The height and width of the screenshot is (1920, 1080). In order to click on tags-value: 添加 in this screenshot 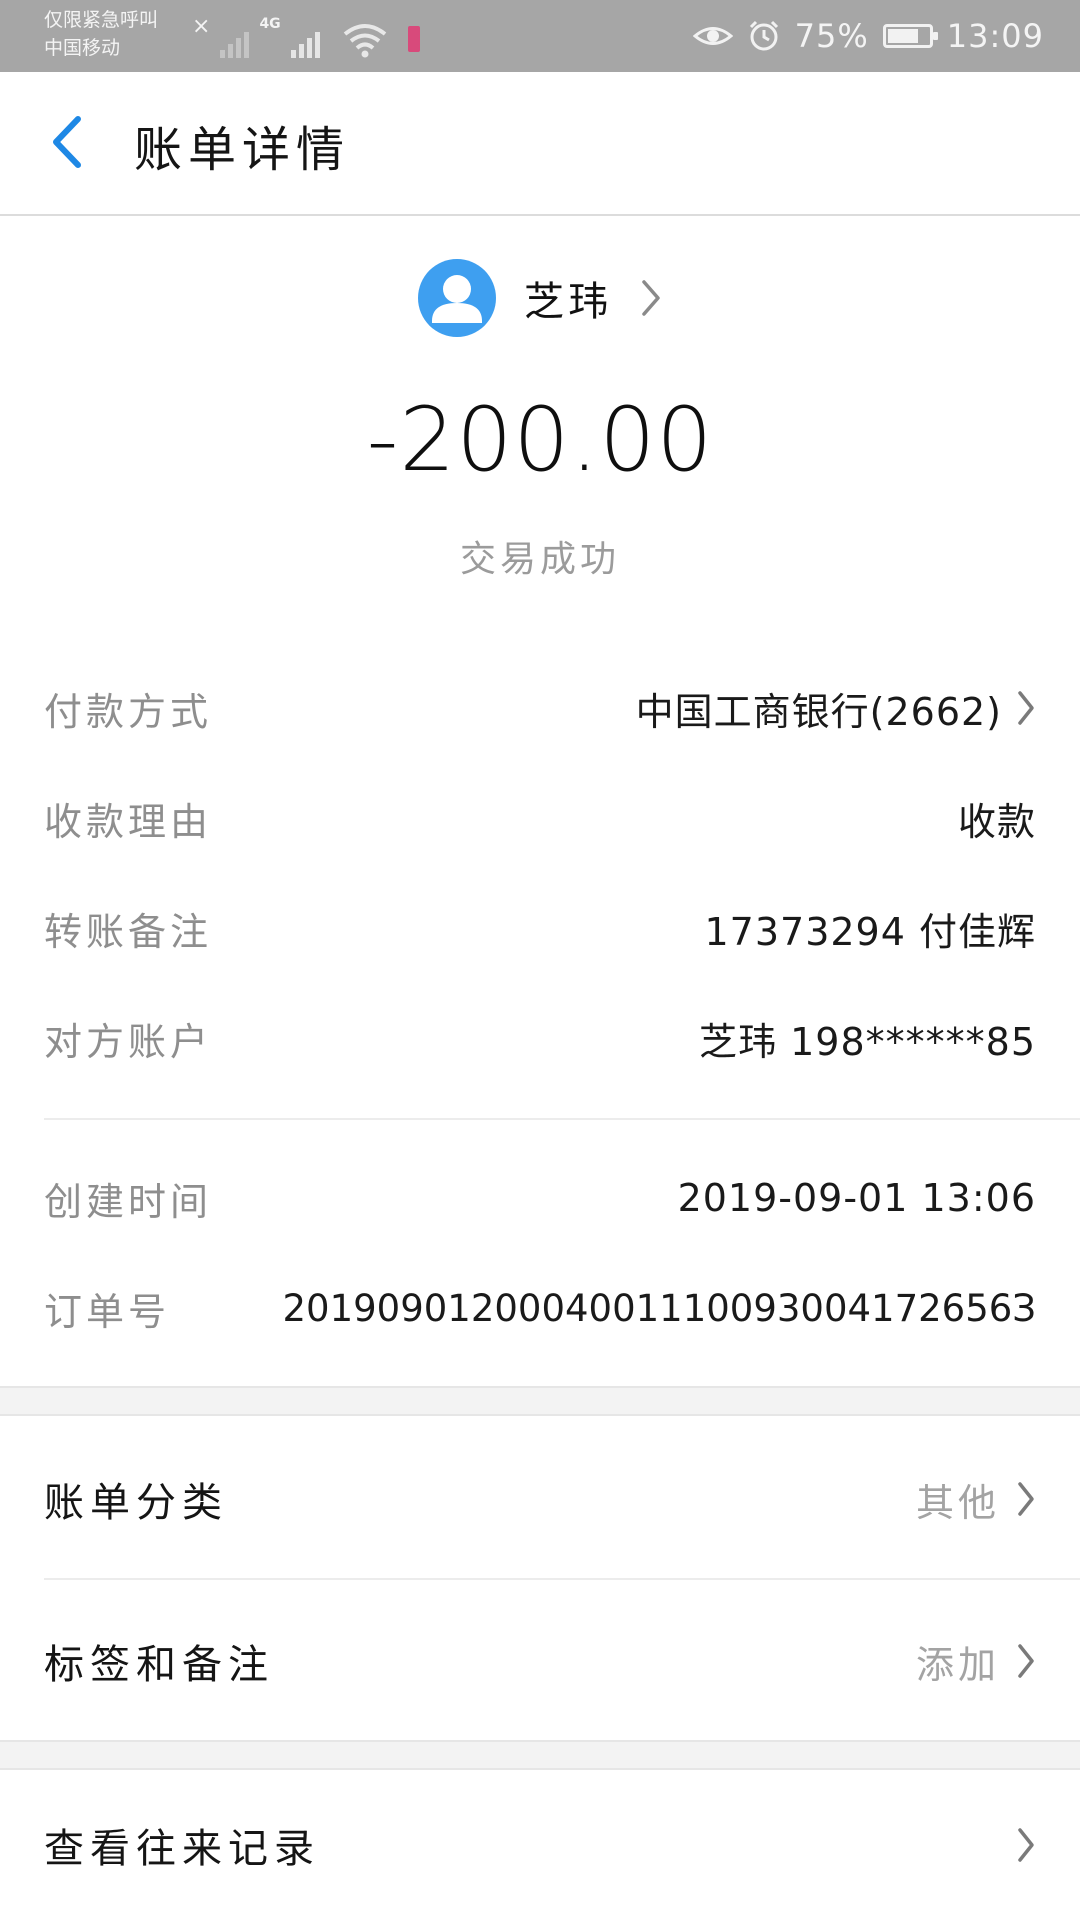, I will do `click(976, 1661)`.